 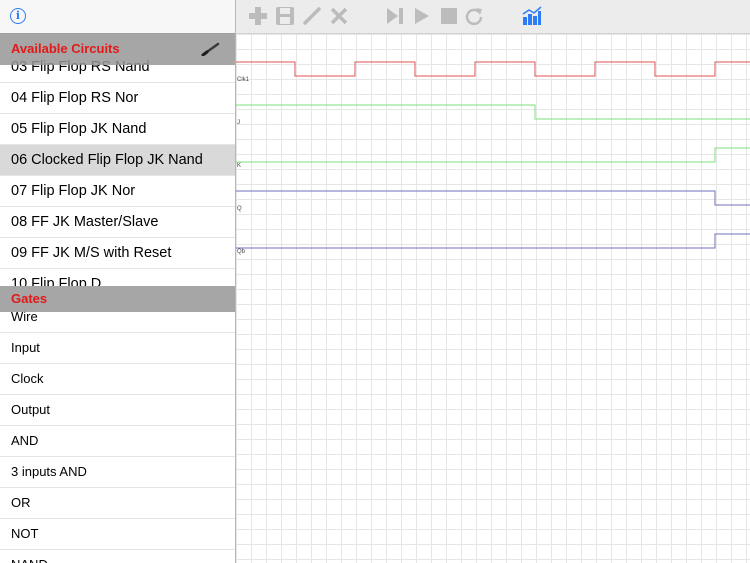 I want to click on circuits-section-header: Available Circuits, so click(x=117, y=49).